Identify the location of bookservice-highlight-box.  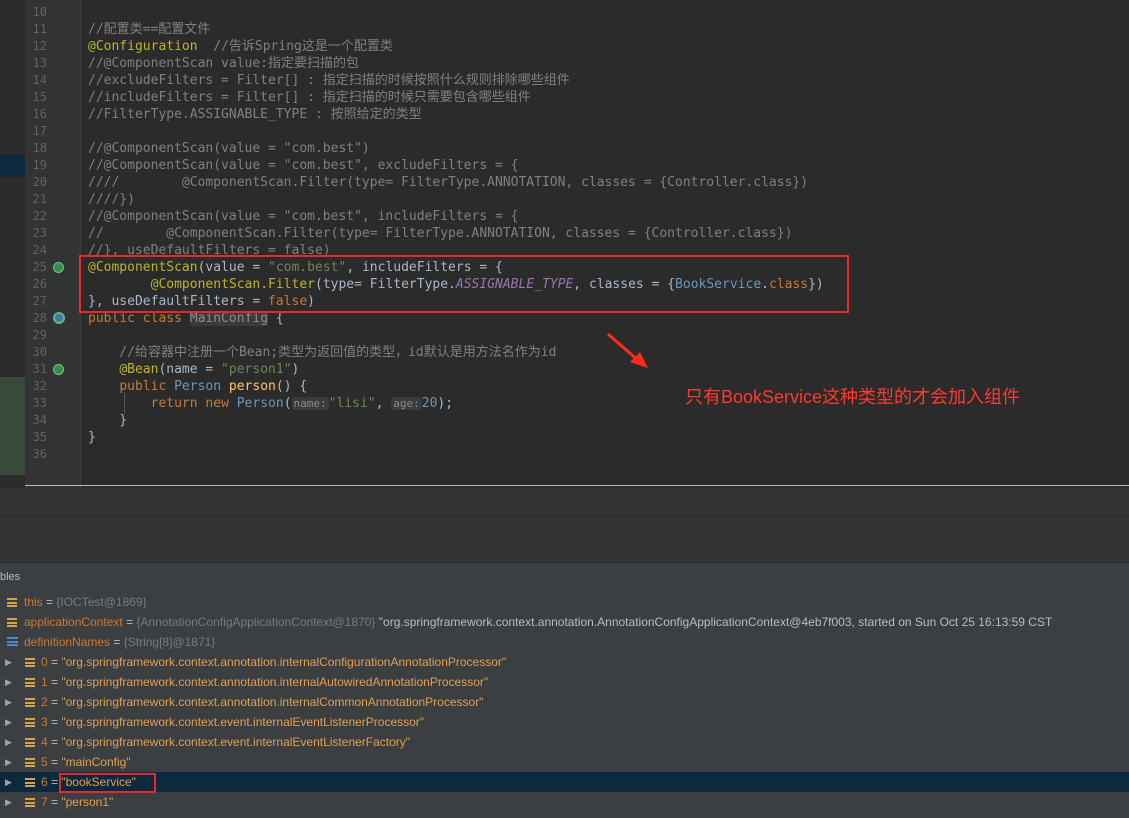
(107, 783).